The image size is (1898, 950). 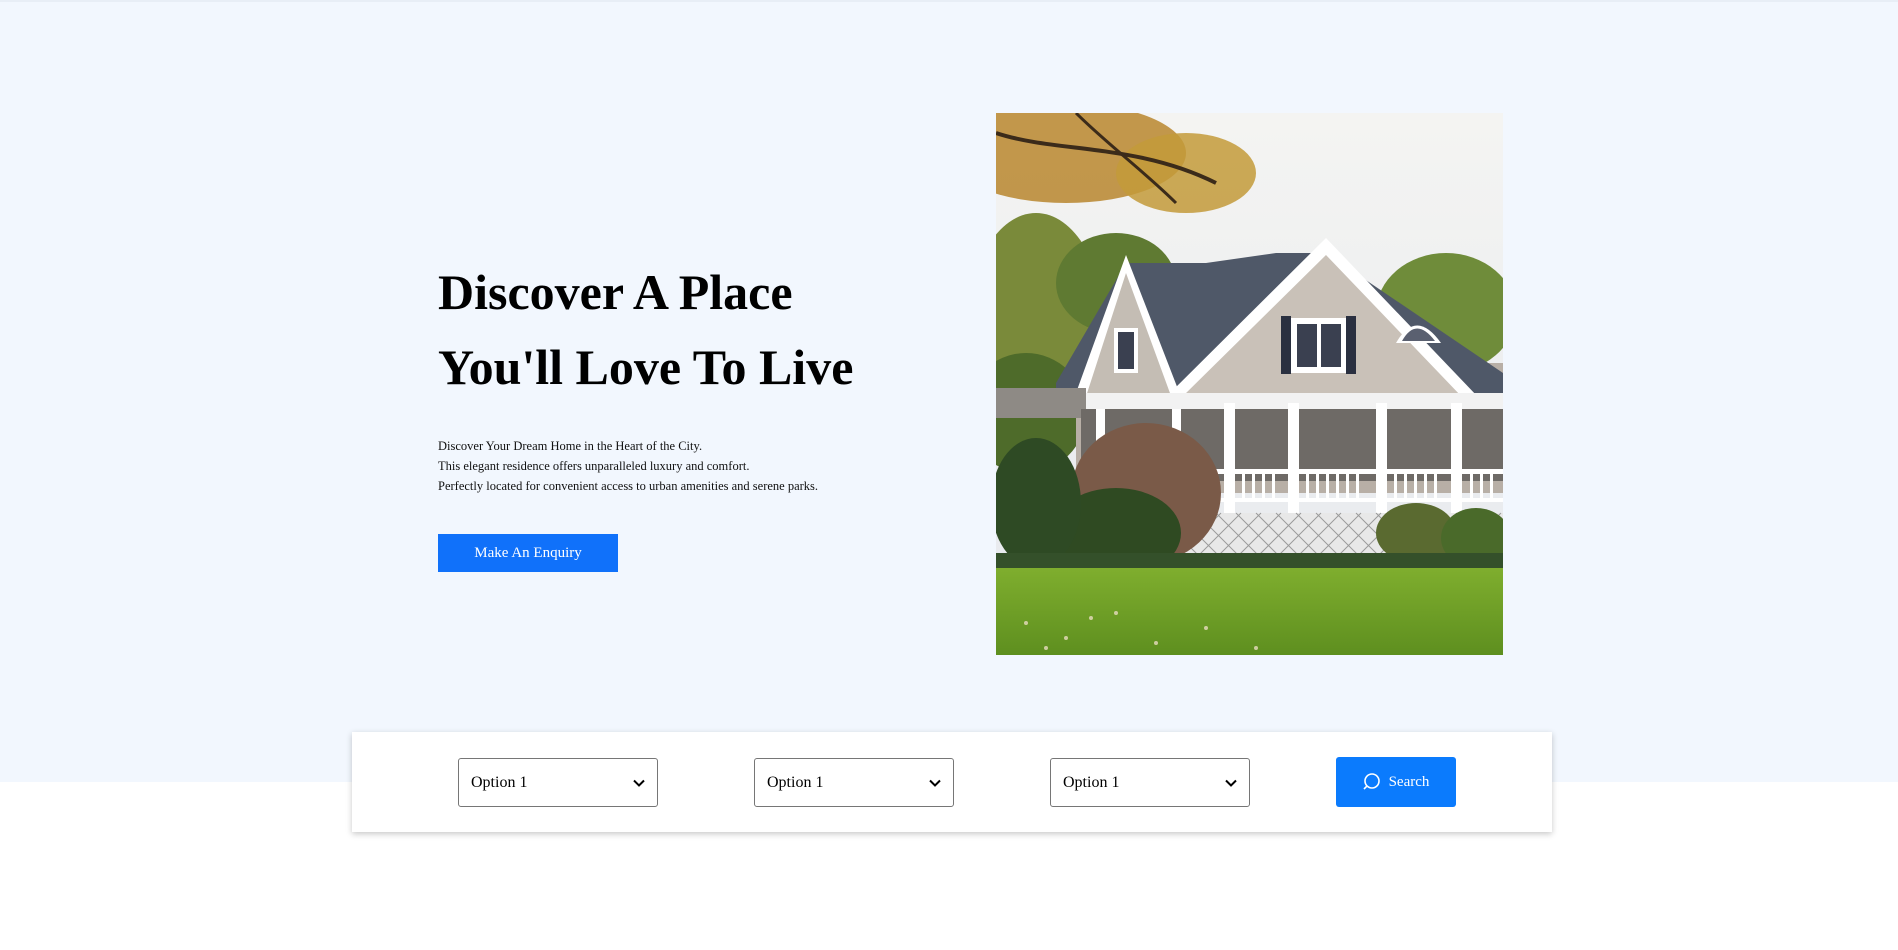 I want to click on hero-title: Discover A Place You'll Love To Live, so click(x=678, y=330).